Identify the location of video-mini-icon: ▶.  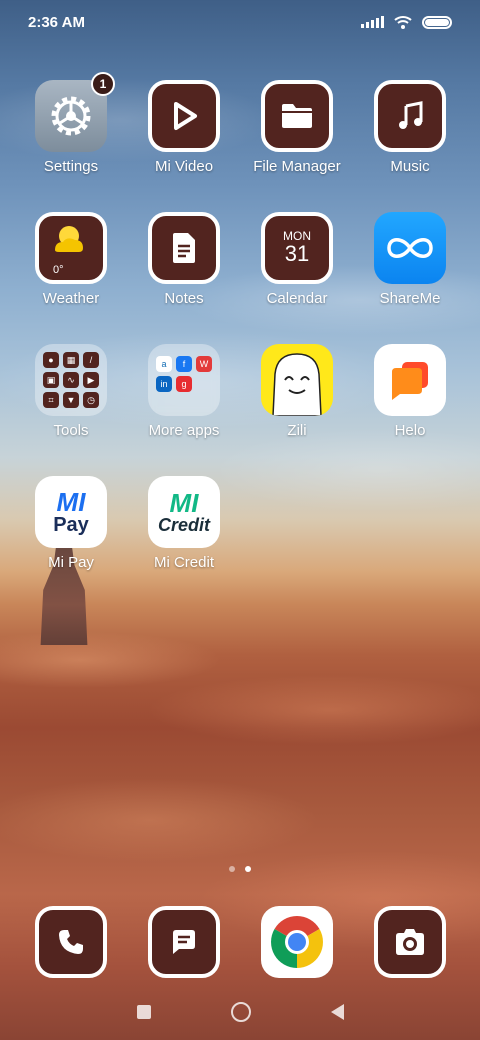
(91, 380).